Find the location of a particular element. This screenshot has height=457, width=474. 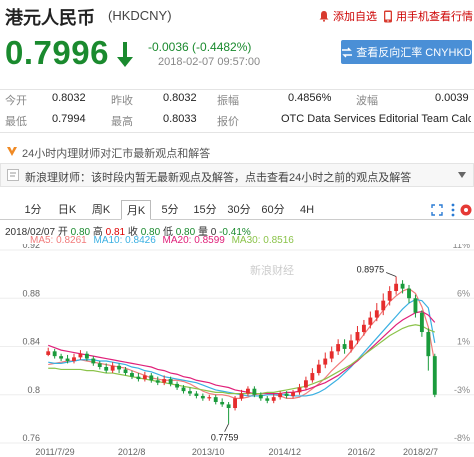

mobile-quote-label: 用手机查看行情 is located at coordinates (434, 17).